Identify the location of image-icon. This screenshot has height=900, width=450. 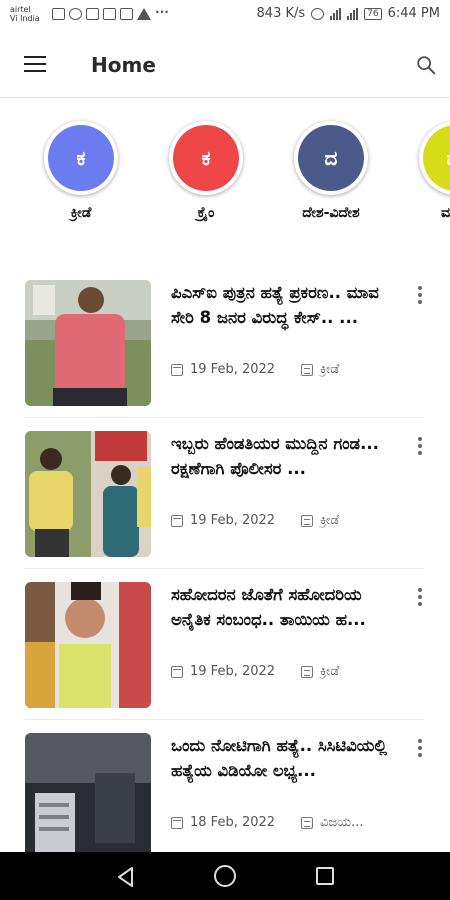
(109, 14).